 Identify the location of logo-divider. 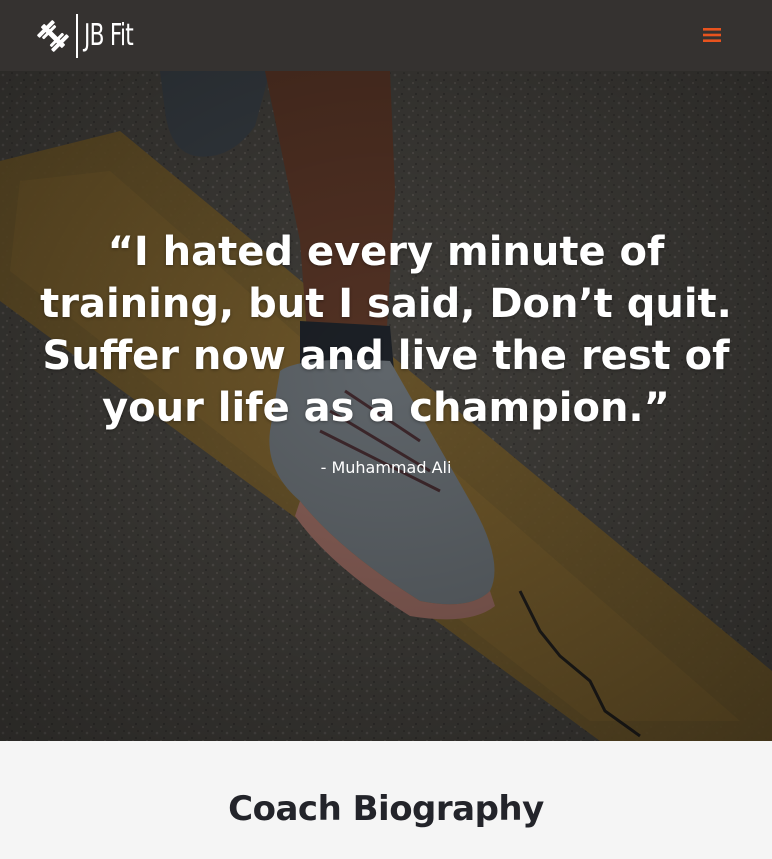
(77, 36).